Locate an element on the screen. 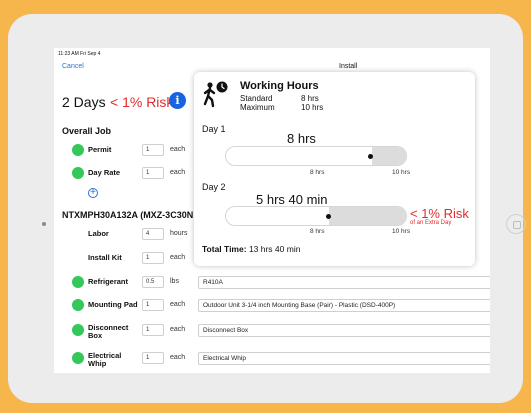 This screenshot has height=413, width=531. standard-label: Standard is located at coordinates (256, 98).